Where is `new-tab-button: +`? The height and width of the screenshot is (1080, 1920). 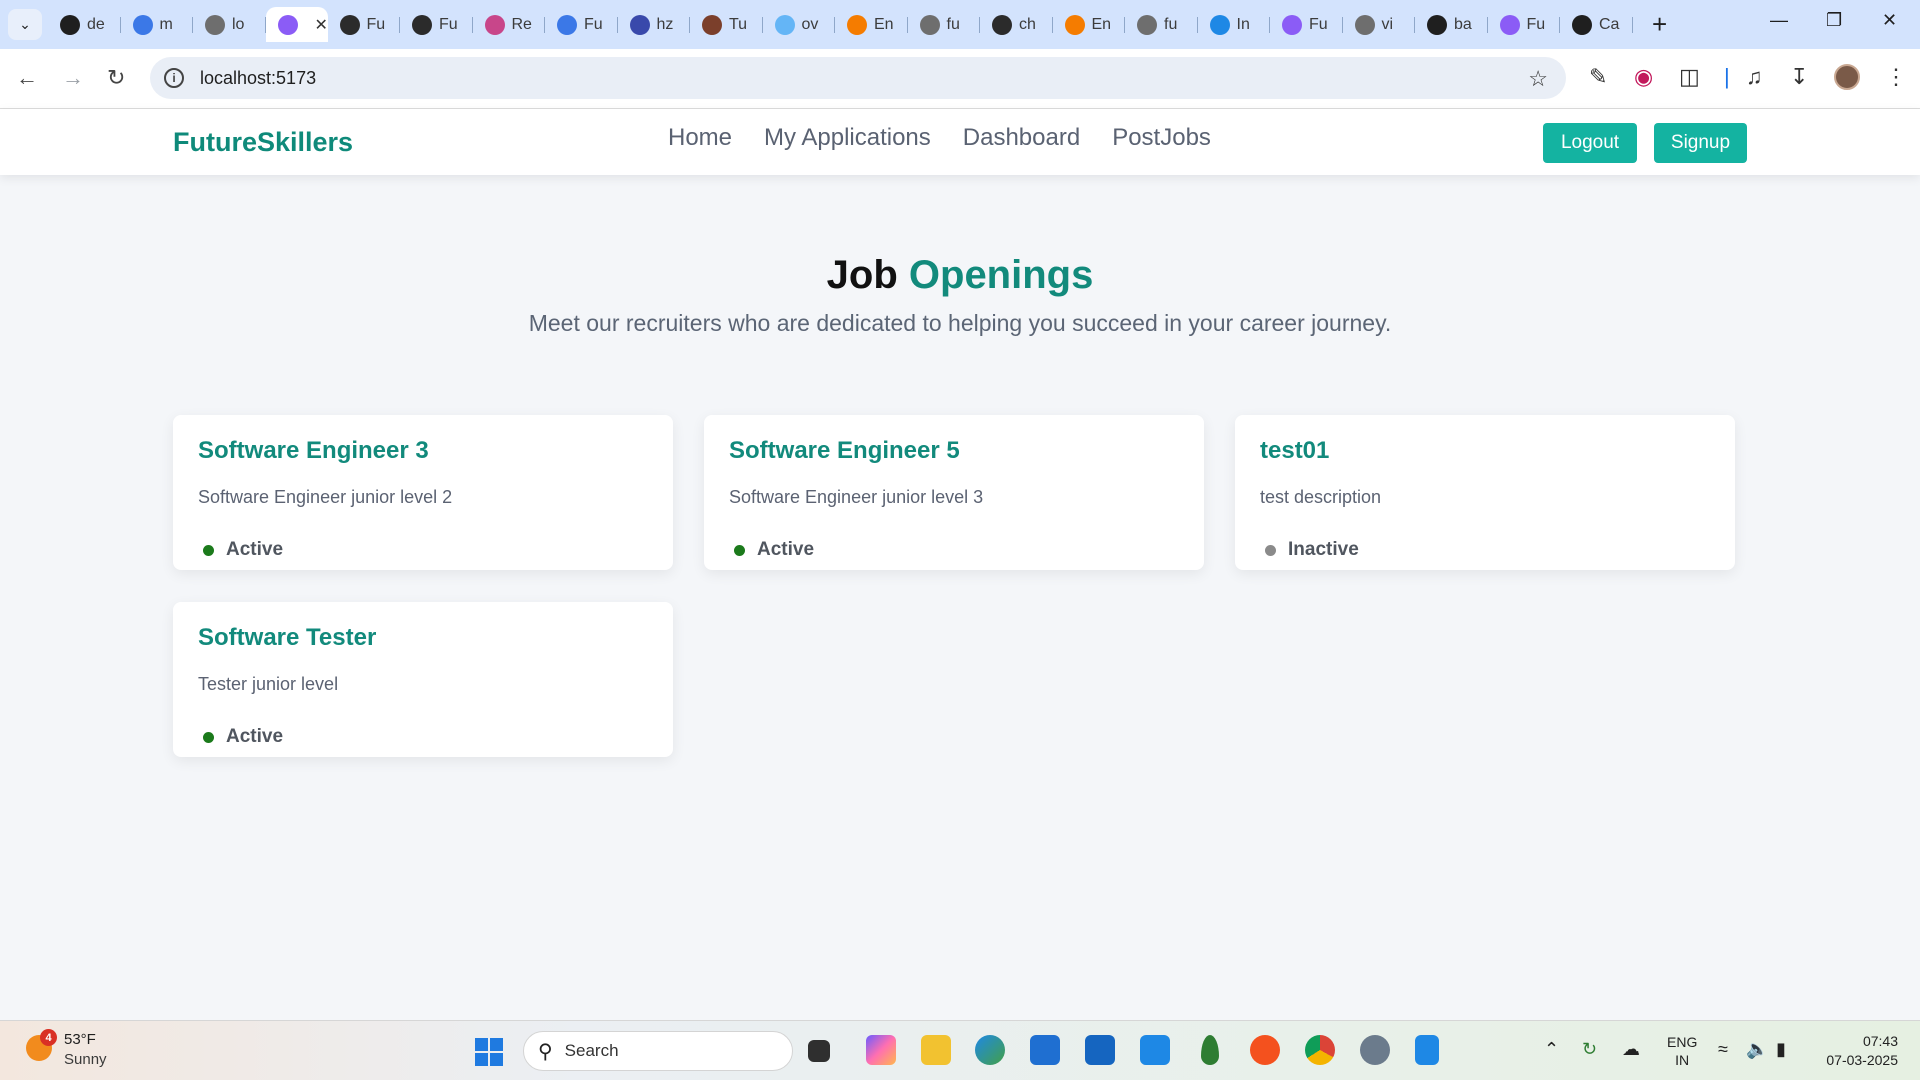
new-tab-button: + is located at coordinates (1659, 24).